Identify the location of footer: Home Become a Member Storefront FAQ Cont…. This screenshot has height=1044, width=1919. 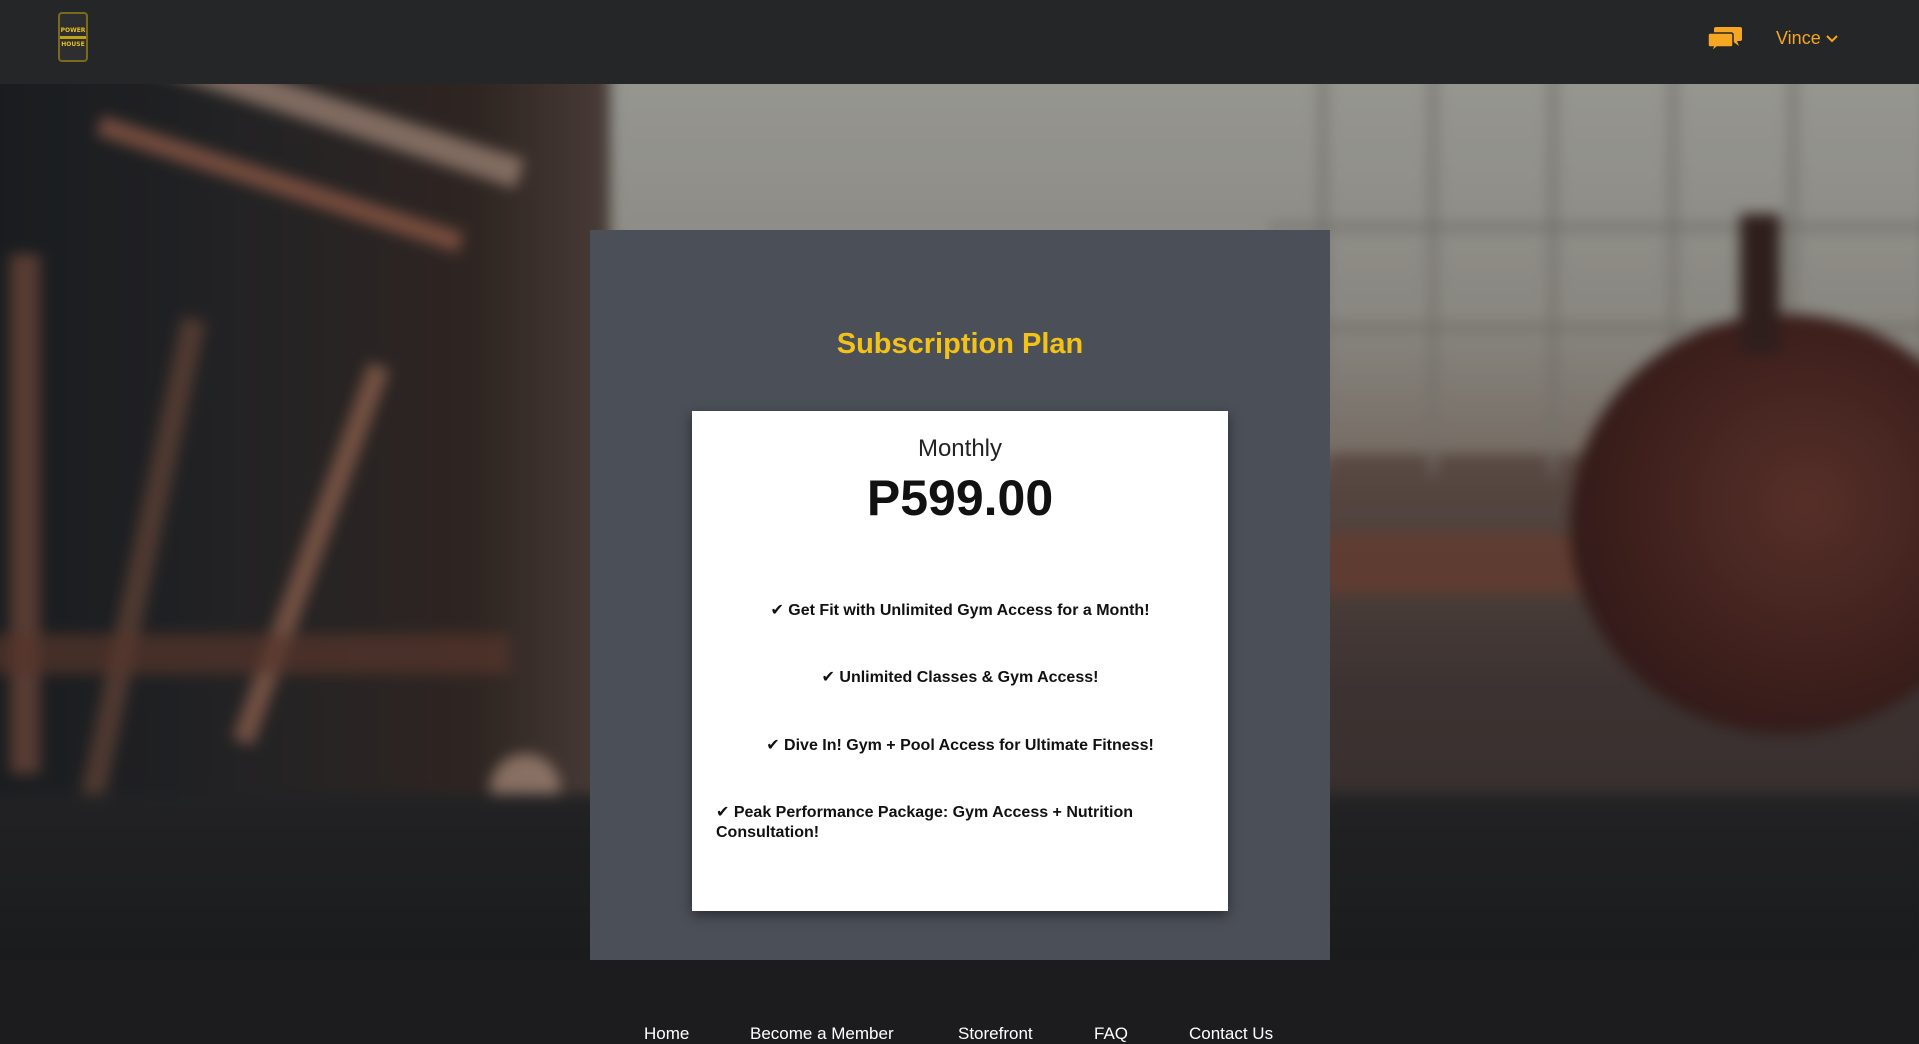
(959, 1002).